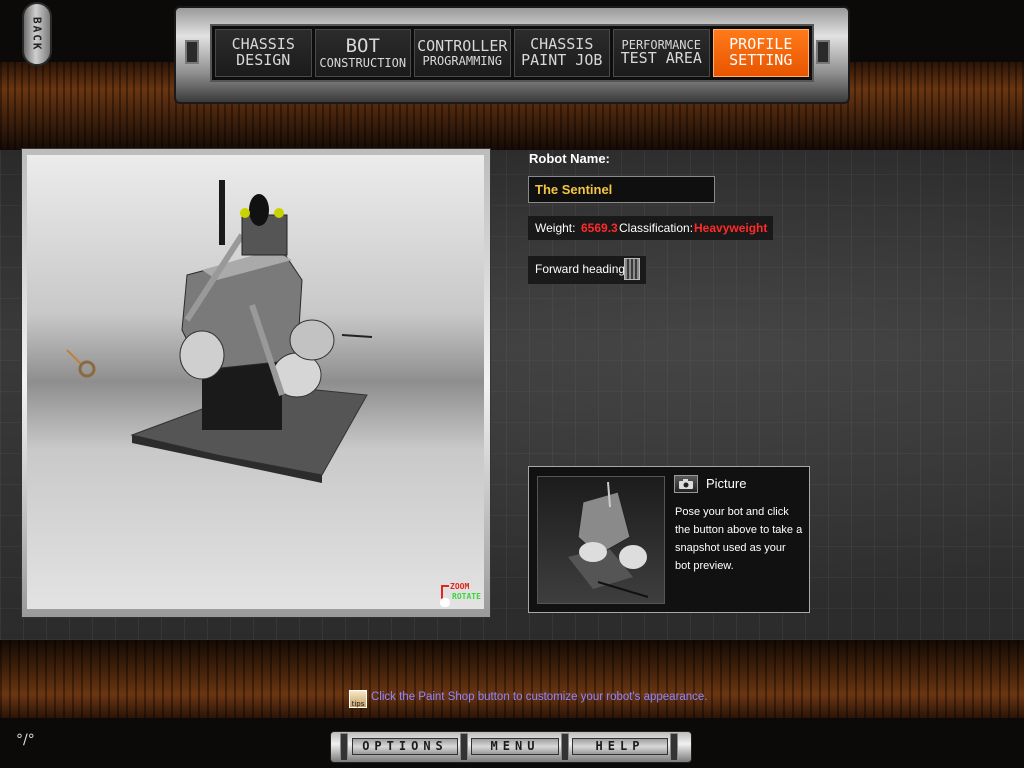 The height and width of the screenshot is (768, 1024). I want to click on forward-arrow, so click(357, 336).